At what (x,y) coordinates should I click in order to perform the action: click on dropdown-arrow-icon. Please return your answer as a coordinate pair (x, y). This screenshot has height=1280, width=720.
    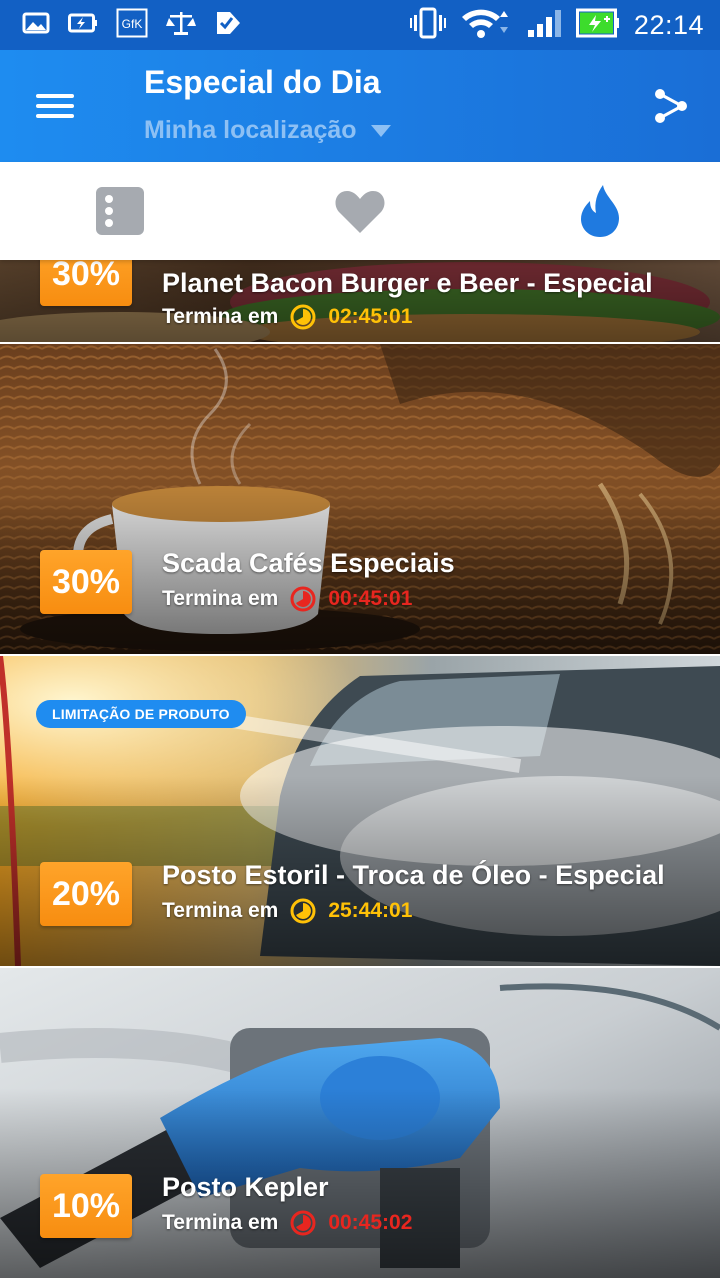
    Looking at the image, I should click on (380, 130).